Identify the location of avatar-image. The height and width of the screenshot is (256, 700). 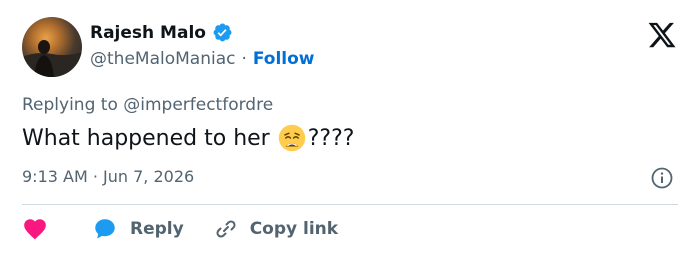
(52, 58).